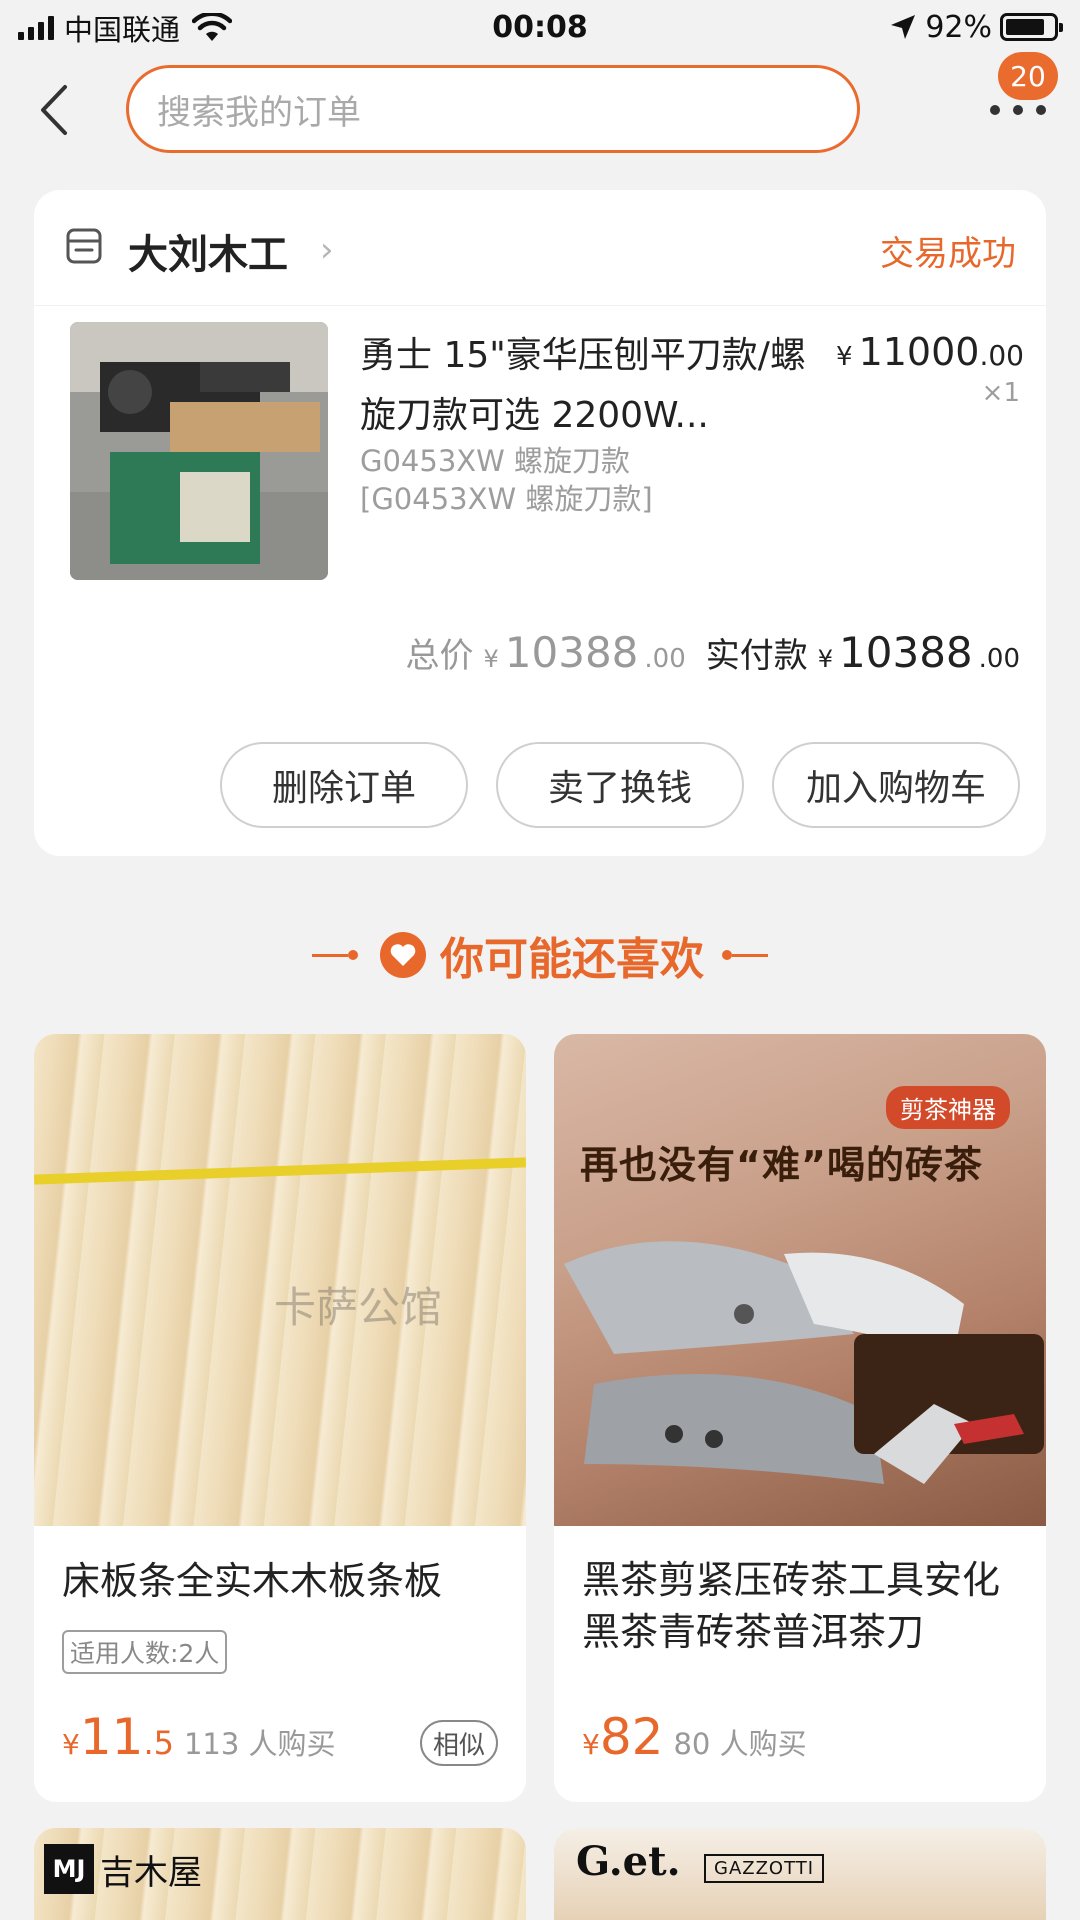 This screenshot has height=1920, width=1080. Describe the element at coordinates (958, 27) in the screenshot. I see `battery-percent: 92%` at that location.